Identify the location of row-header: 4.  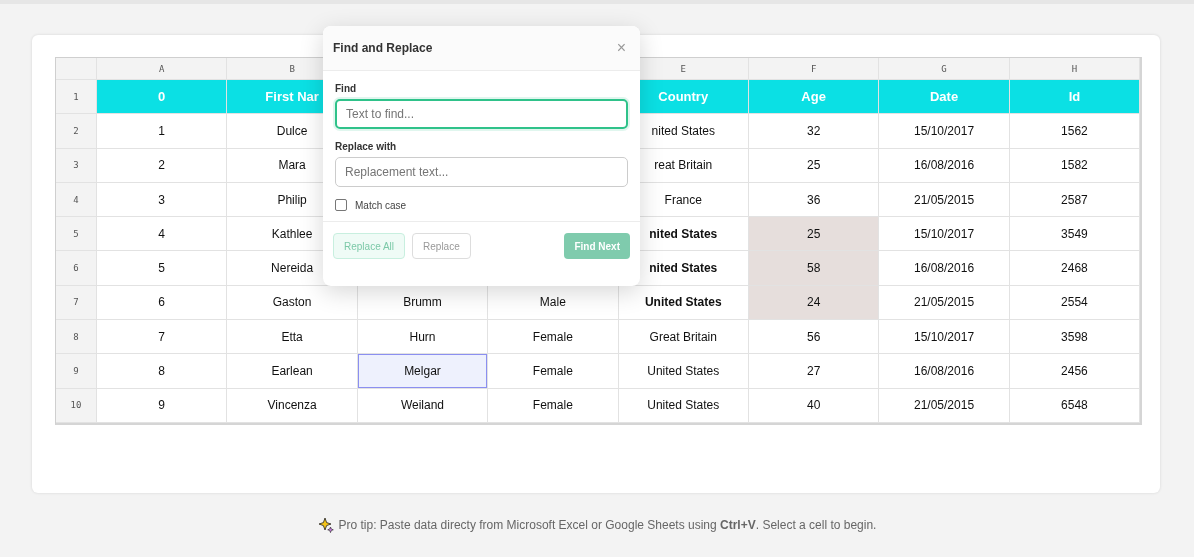
(76, 199).